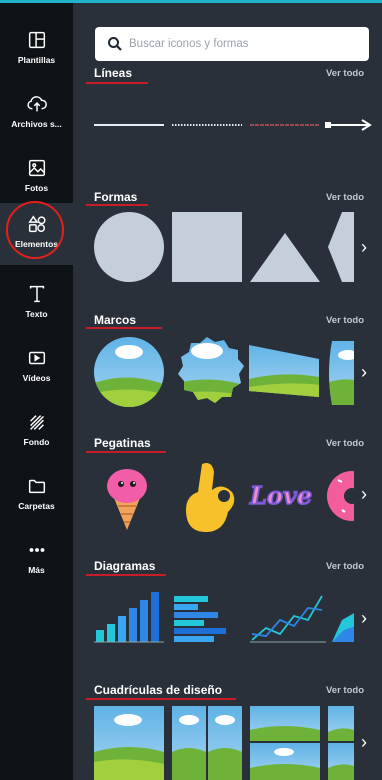 The height and width of the screenshot is (780, 382). I want to click on line-chart-thumb, so click(288, 619).